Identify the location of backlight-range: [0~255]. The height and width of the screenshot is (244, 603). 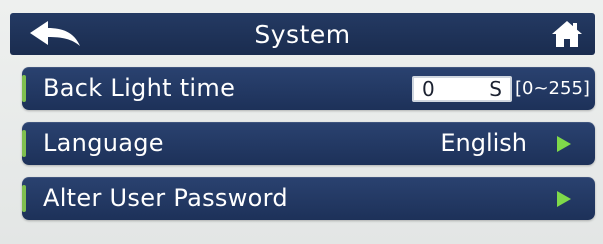
(552, 88).